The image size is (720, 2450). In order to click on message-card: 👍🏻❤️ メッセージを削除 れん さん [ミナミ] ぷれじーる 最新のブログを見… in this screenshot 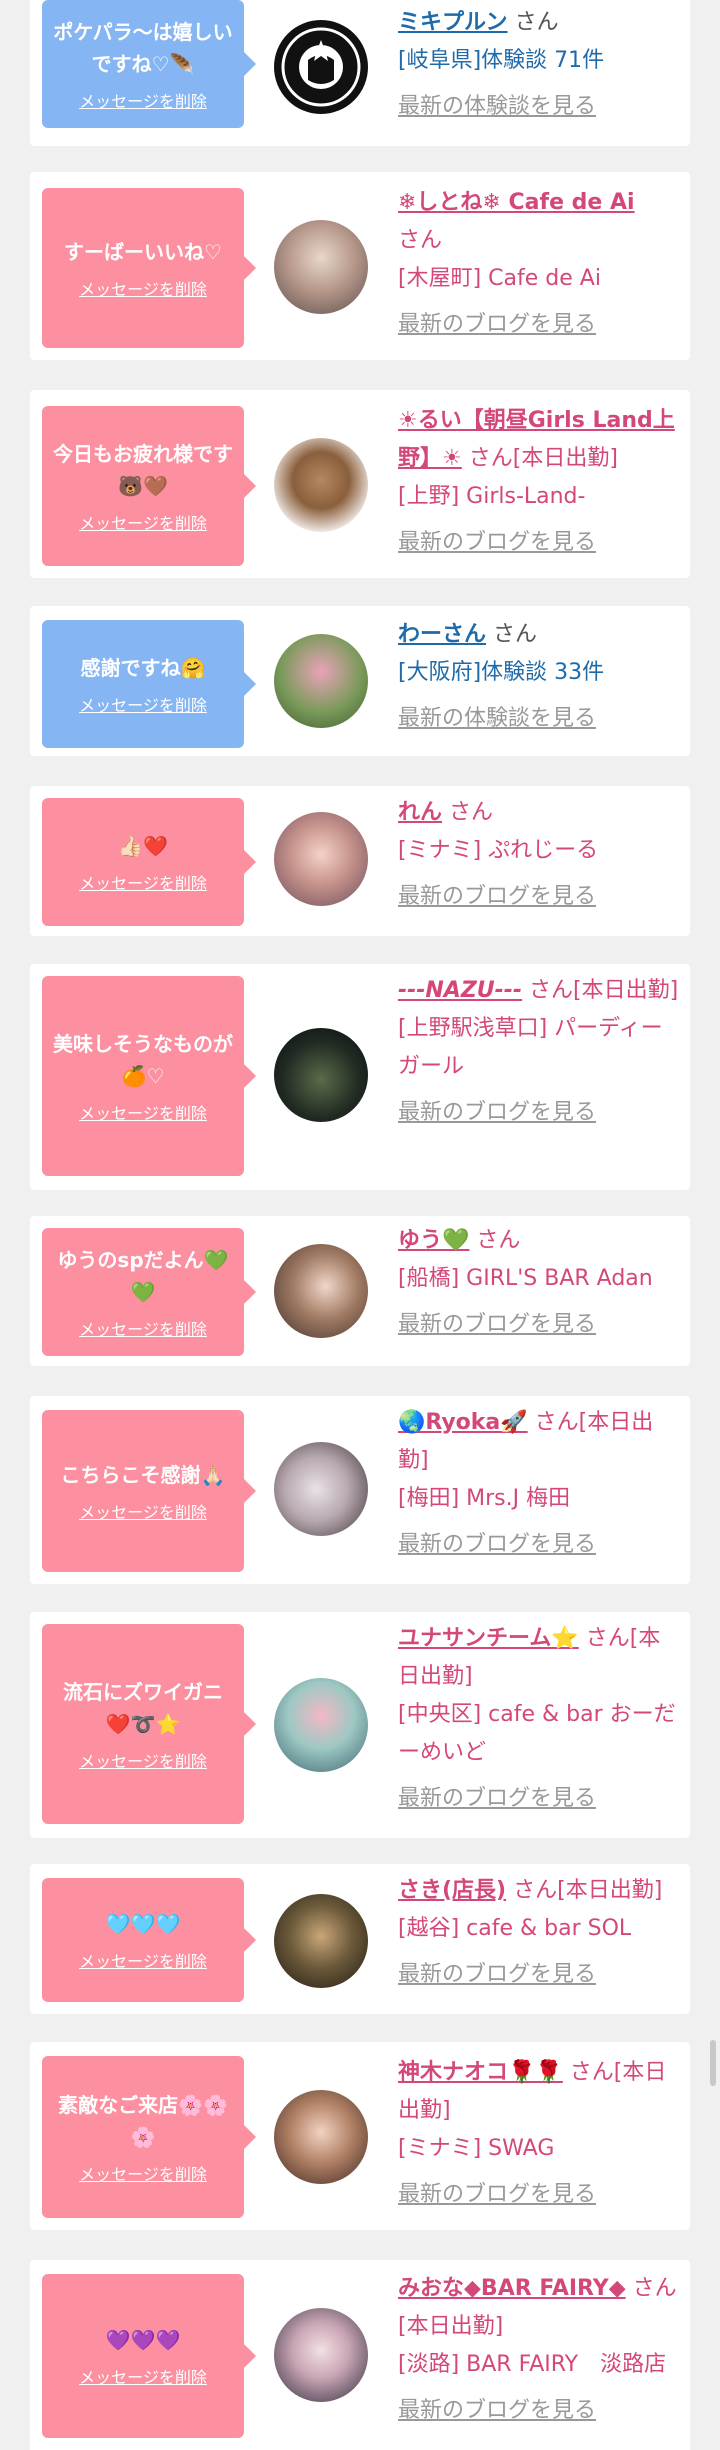, I will do `click(360, 861)`.